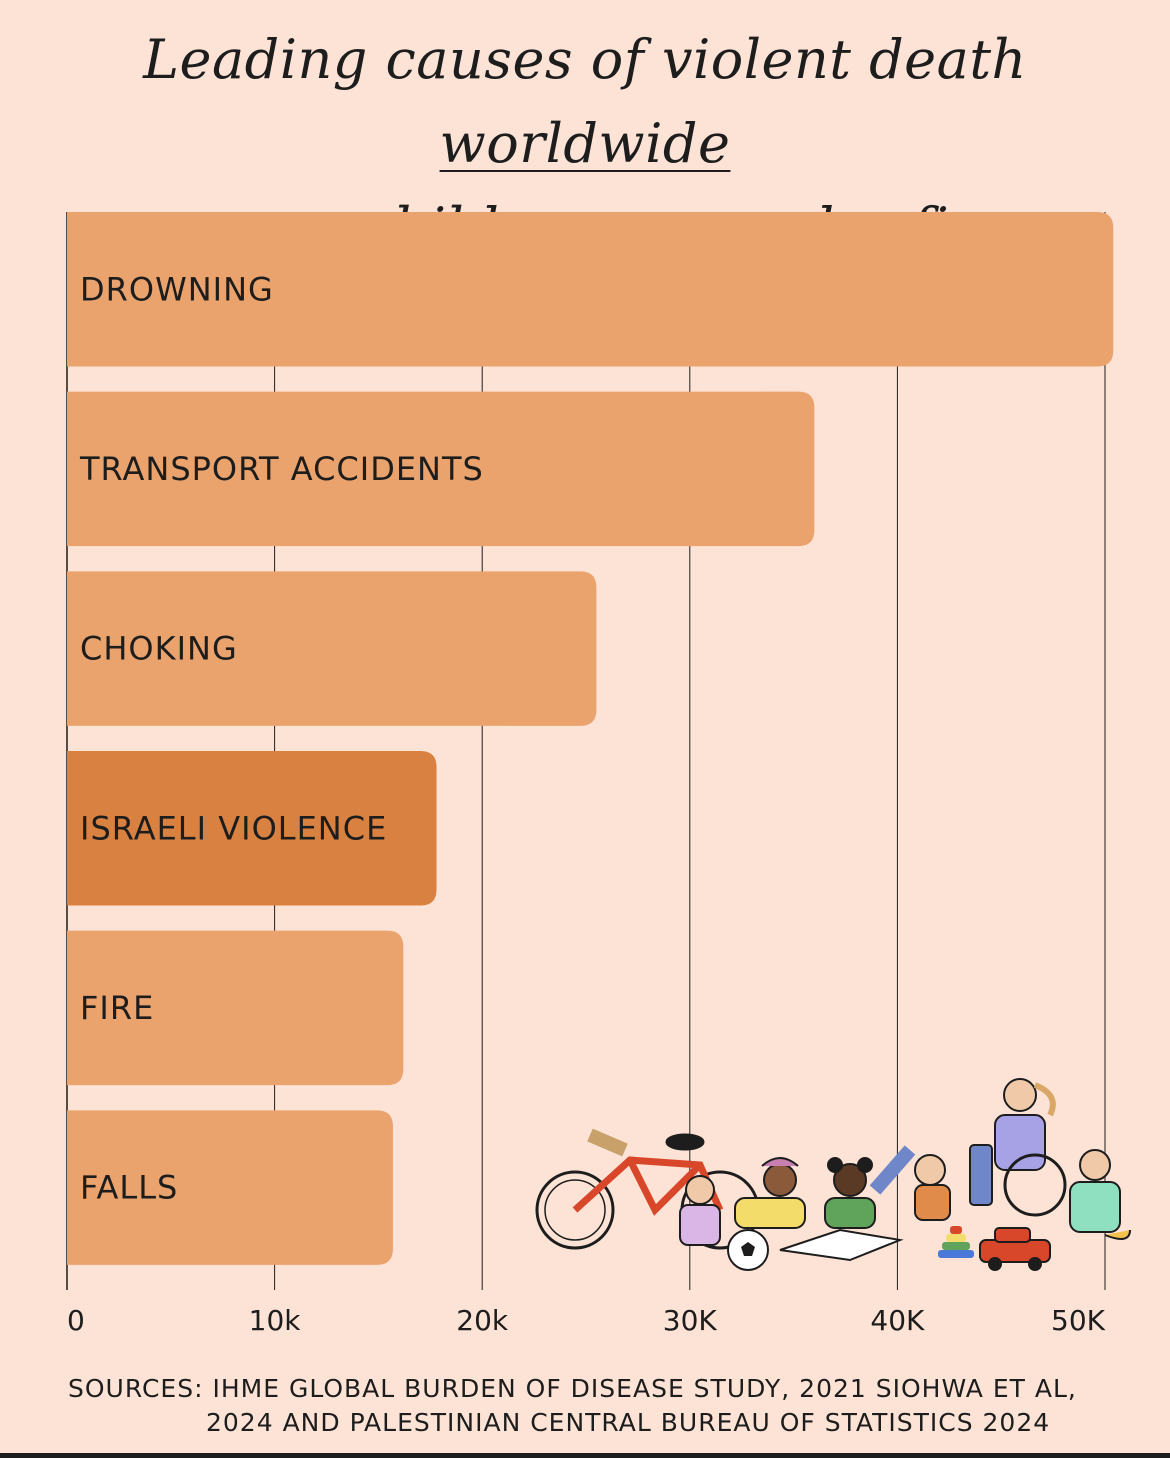 The height and width of the screenshot is (1458, 1170). I want to click on bar-label: CHOKING, so click(159, 649).